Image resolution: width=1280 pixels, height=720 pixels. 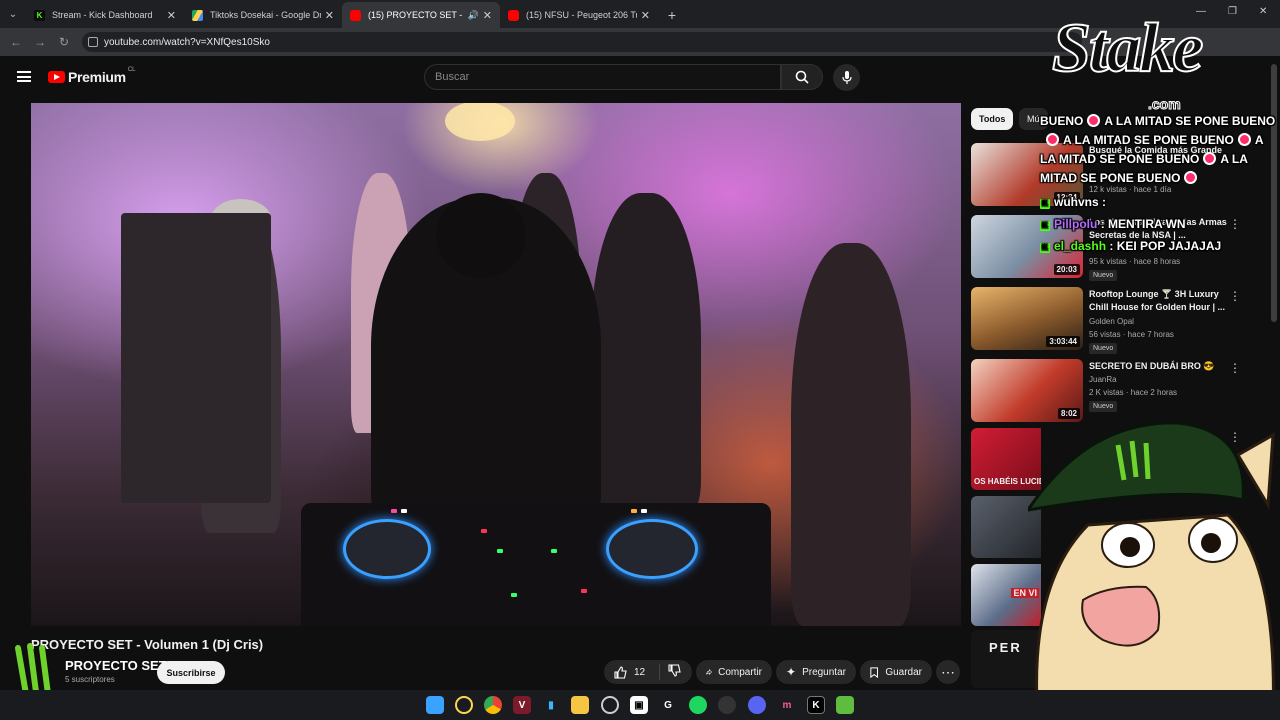 What do you see at coordinates (1133, 392) in the screenshot?
I see `rec-meta: 2 K vistas · hace 2 horas` at bounding box center [1133, 392].